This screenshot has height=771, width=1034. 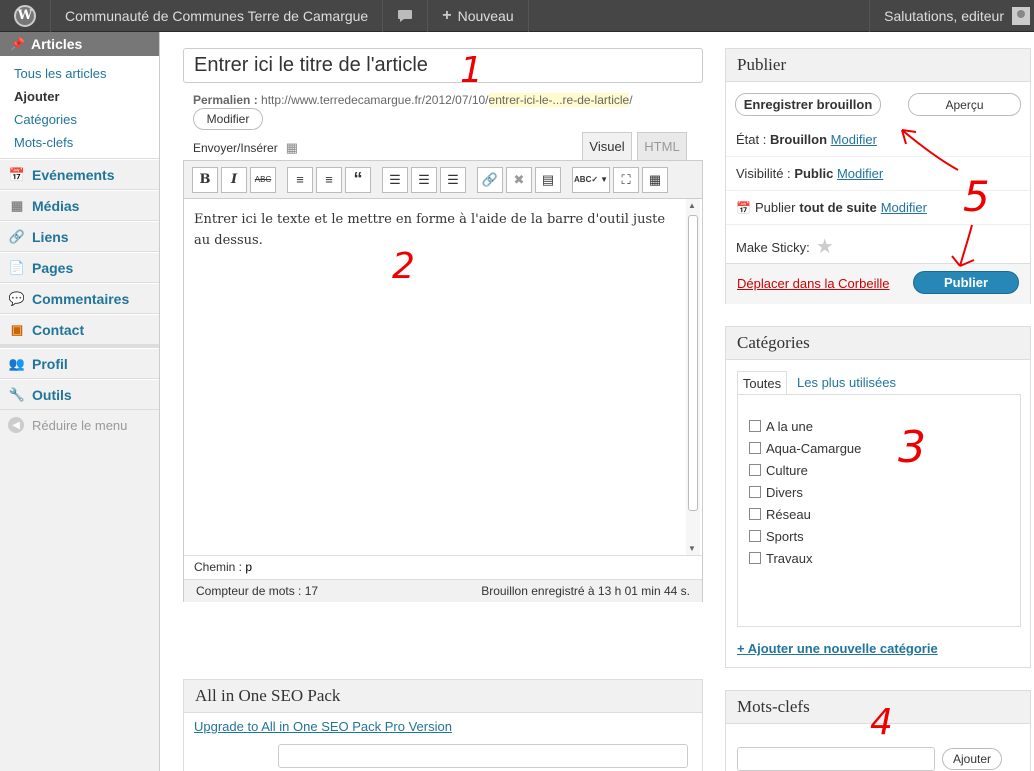 What do you see at coordinates (17, 329) in the screenshot?
I see `contact-form-icon: ▣` at bounding box center [17, 329].